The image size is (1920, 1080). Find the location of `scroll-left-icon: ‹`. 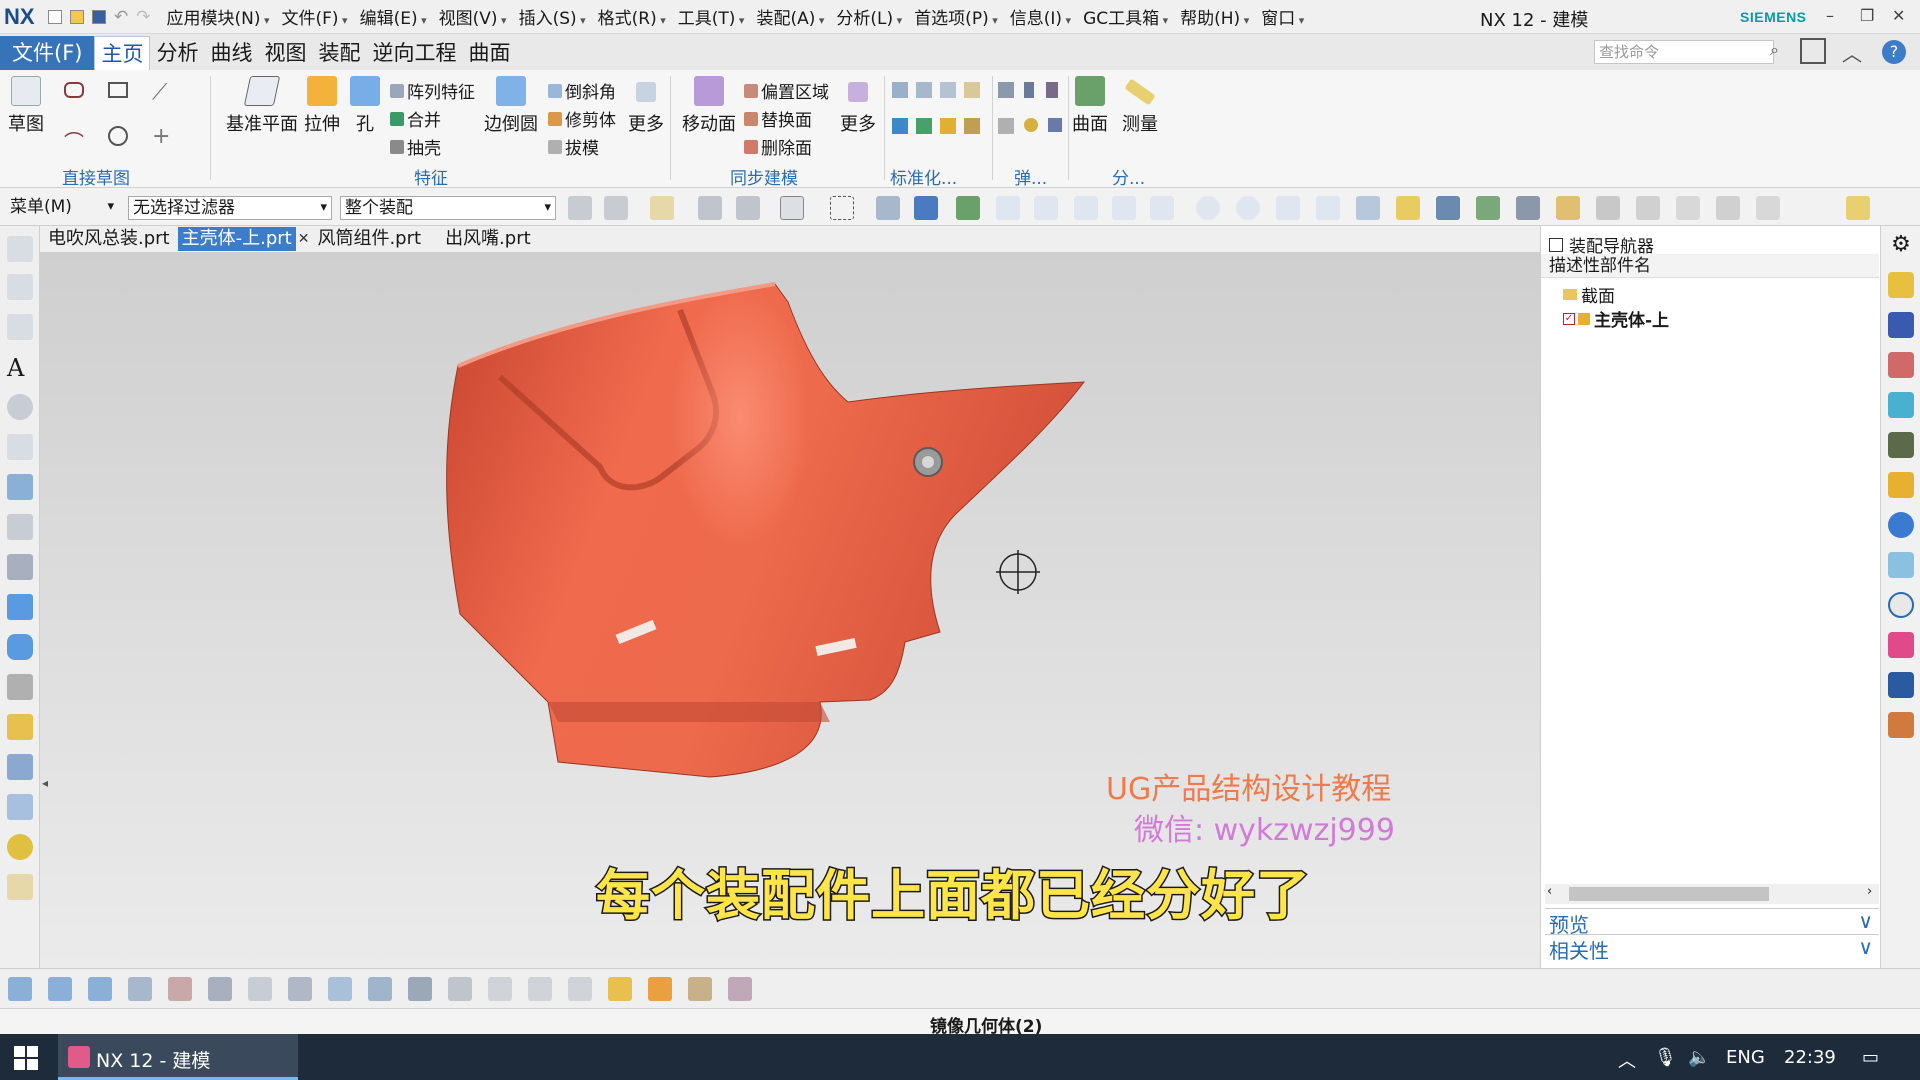

scroll-left-icon: ‹ is located at coordinates (1549, 891).